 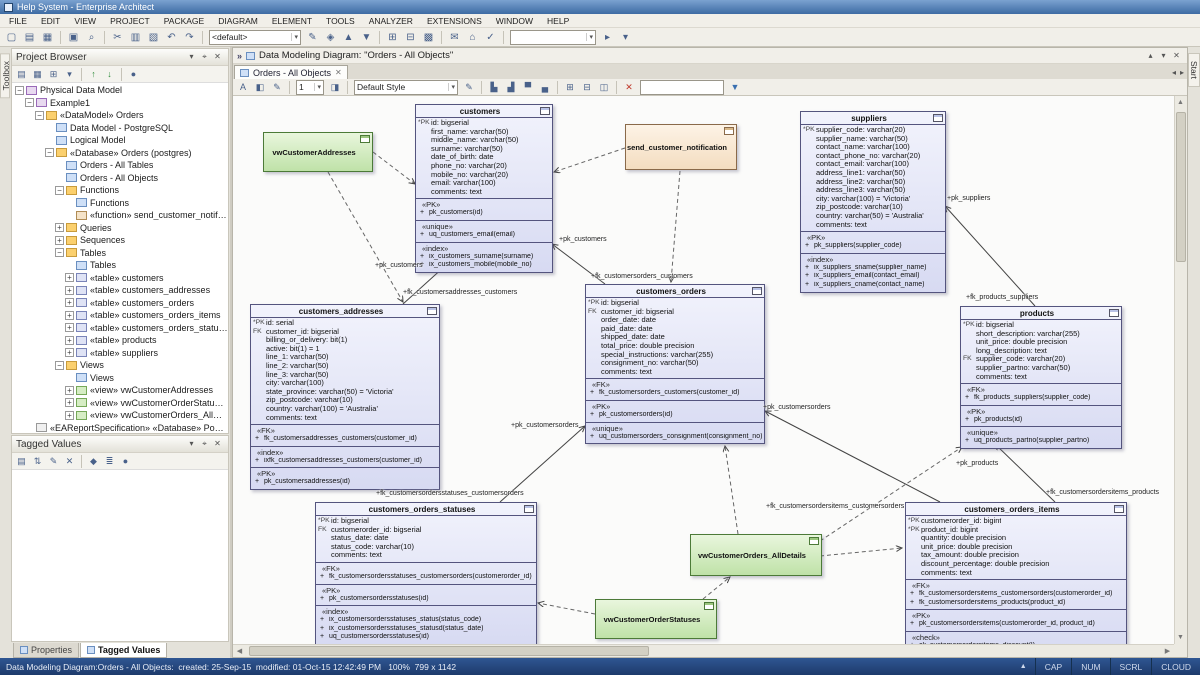 What do you see at coordinates (243, 87) in the screenshot?
I see `font-icon: A` at bounding box center [243, 87].